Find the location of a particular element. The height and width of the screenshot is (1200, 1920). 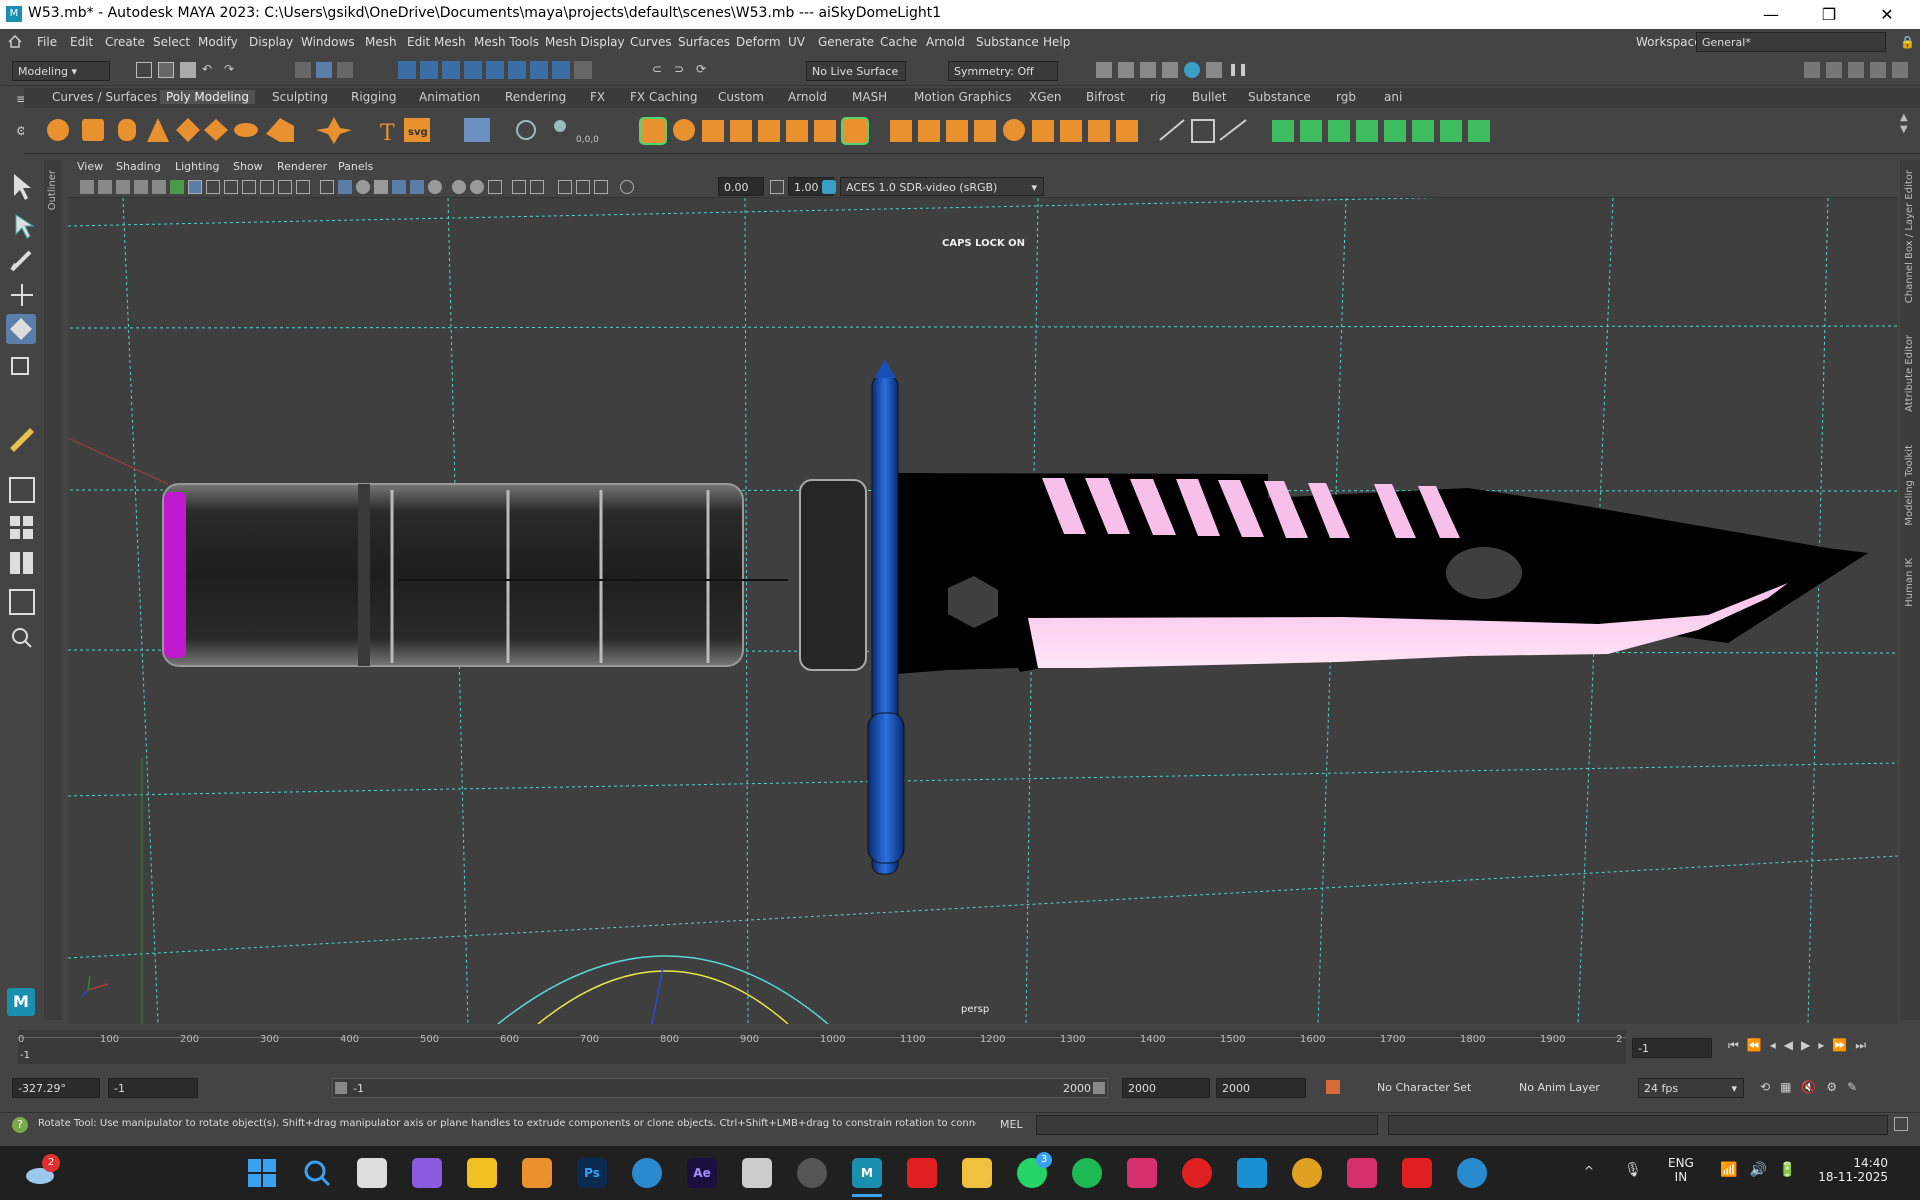

menu-deform: Deform is located at coordinates (758, 42).